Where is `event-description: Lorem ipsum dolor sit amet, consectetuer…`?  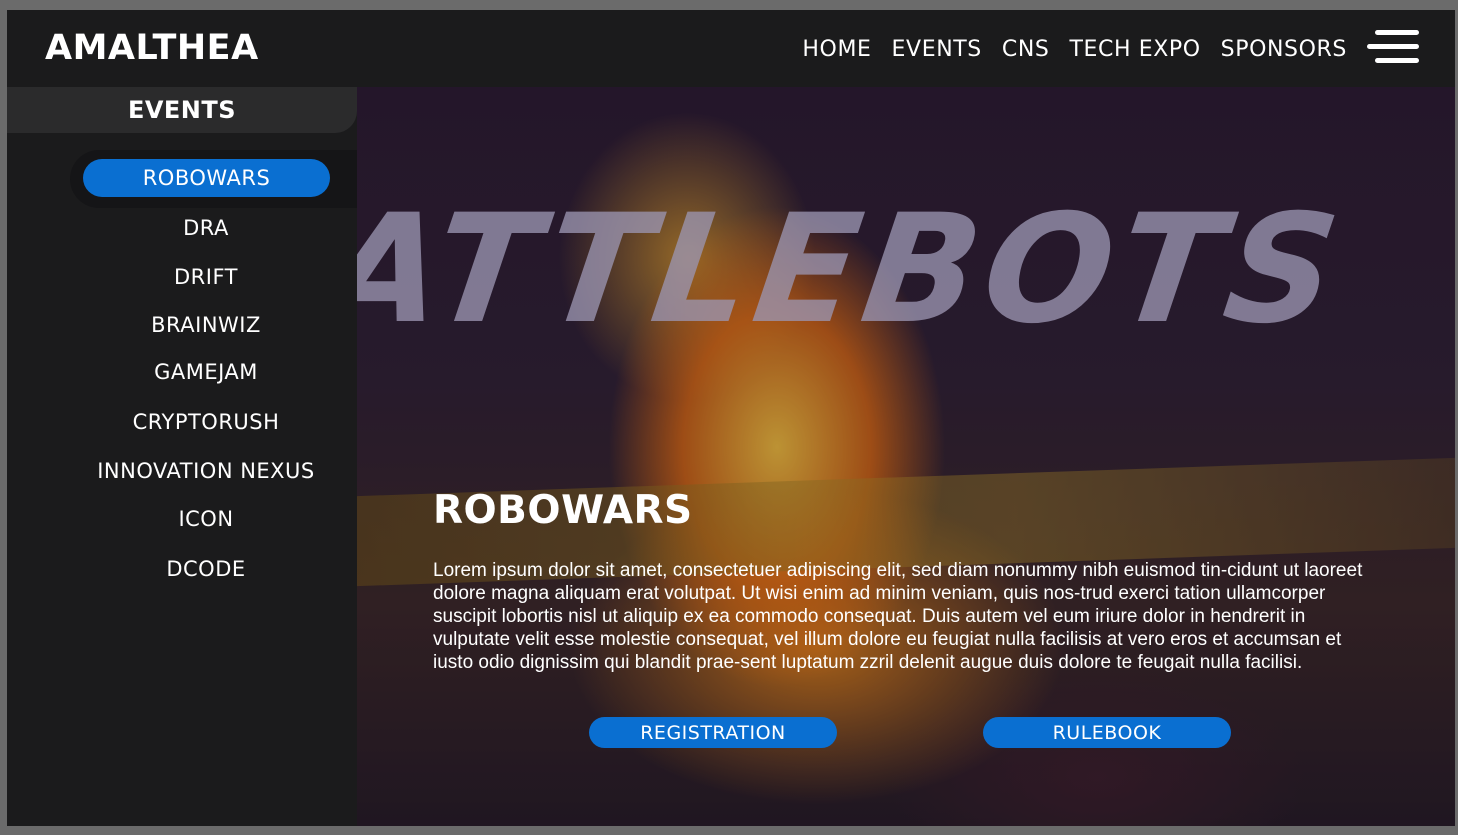 event-description: Lorem ipsum dolor sit amet, consectetuer… is located at coordinates (898, 616).